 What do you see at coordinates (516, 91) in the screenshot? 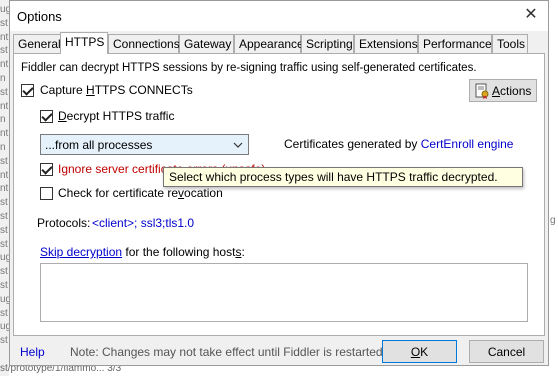
I see `label-part: ctions` at bounding box center [516, 91].